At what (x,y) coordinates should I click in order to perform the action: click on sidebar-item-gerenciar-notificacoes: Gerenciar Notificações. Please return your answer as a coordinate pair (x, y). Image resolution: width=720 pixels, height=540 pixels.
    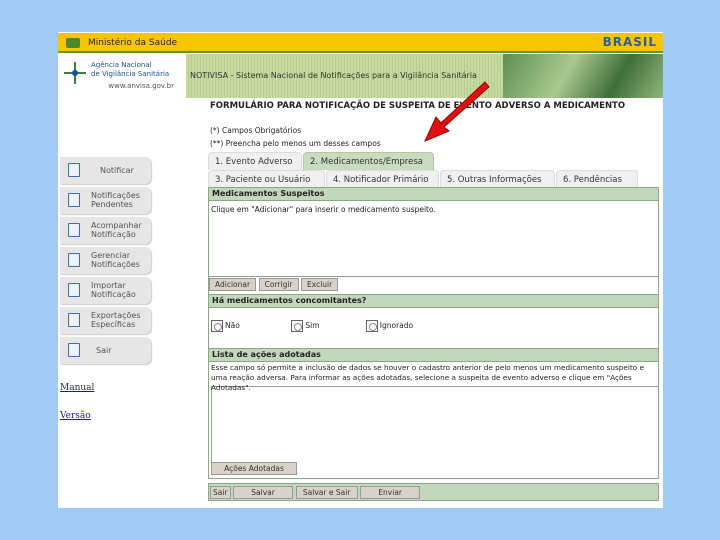
    Looking at the image, I should click on (105, 260).